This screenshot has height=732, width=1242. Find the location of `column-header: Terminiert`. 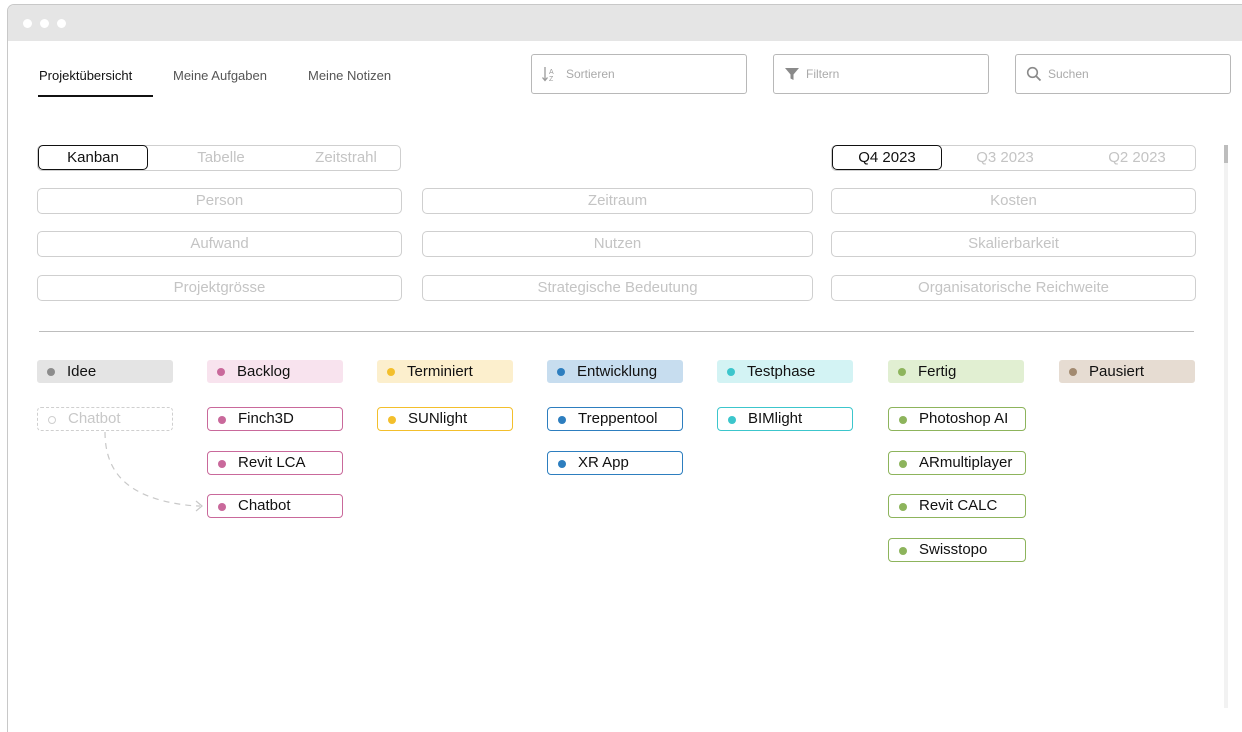

column-header: Terminiert is located at coordinates (445, 371).